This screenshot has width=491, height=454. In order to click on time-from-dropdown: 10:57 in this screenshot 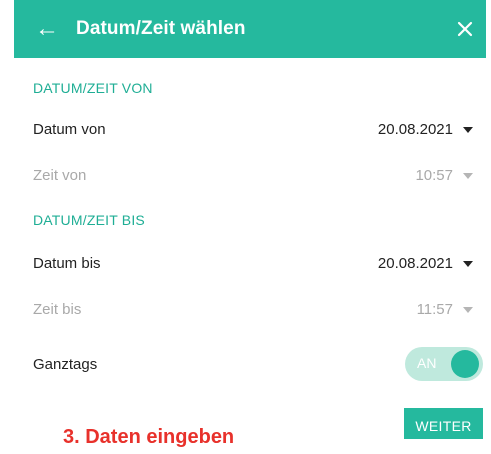, I will do `click(444, 175)`.